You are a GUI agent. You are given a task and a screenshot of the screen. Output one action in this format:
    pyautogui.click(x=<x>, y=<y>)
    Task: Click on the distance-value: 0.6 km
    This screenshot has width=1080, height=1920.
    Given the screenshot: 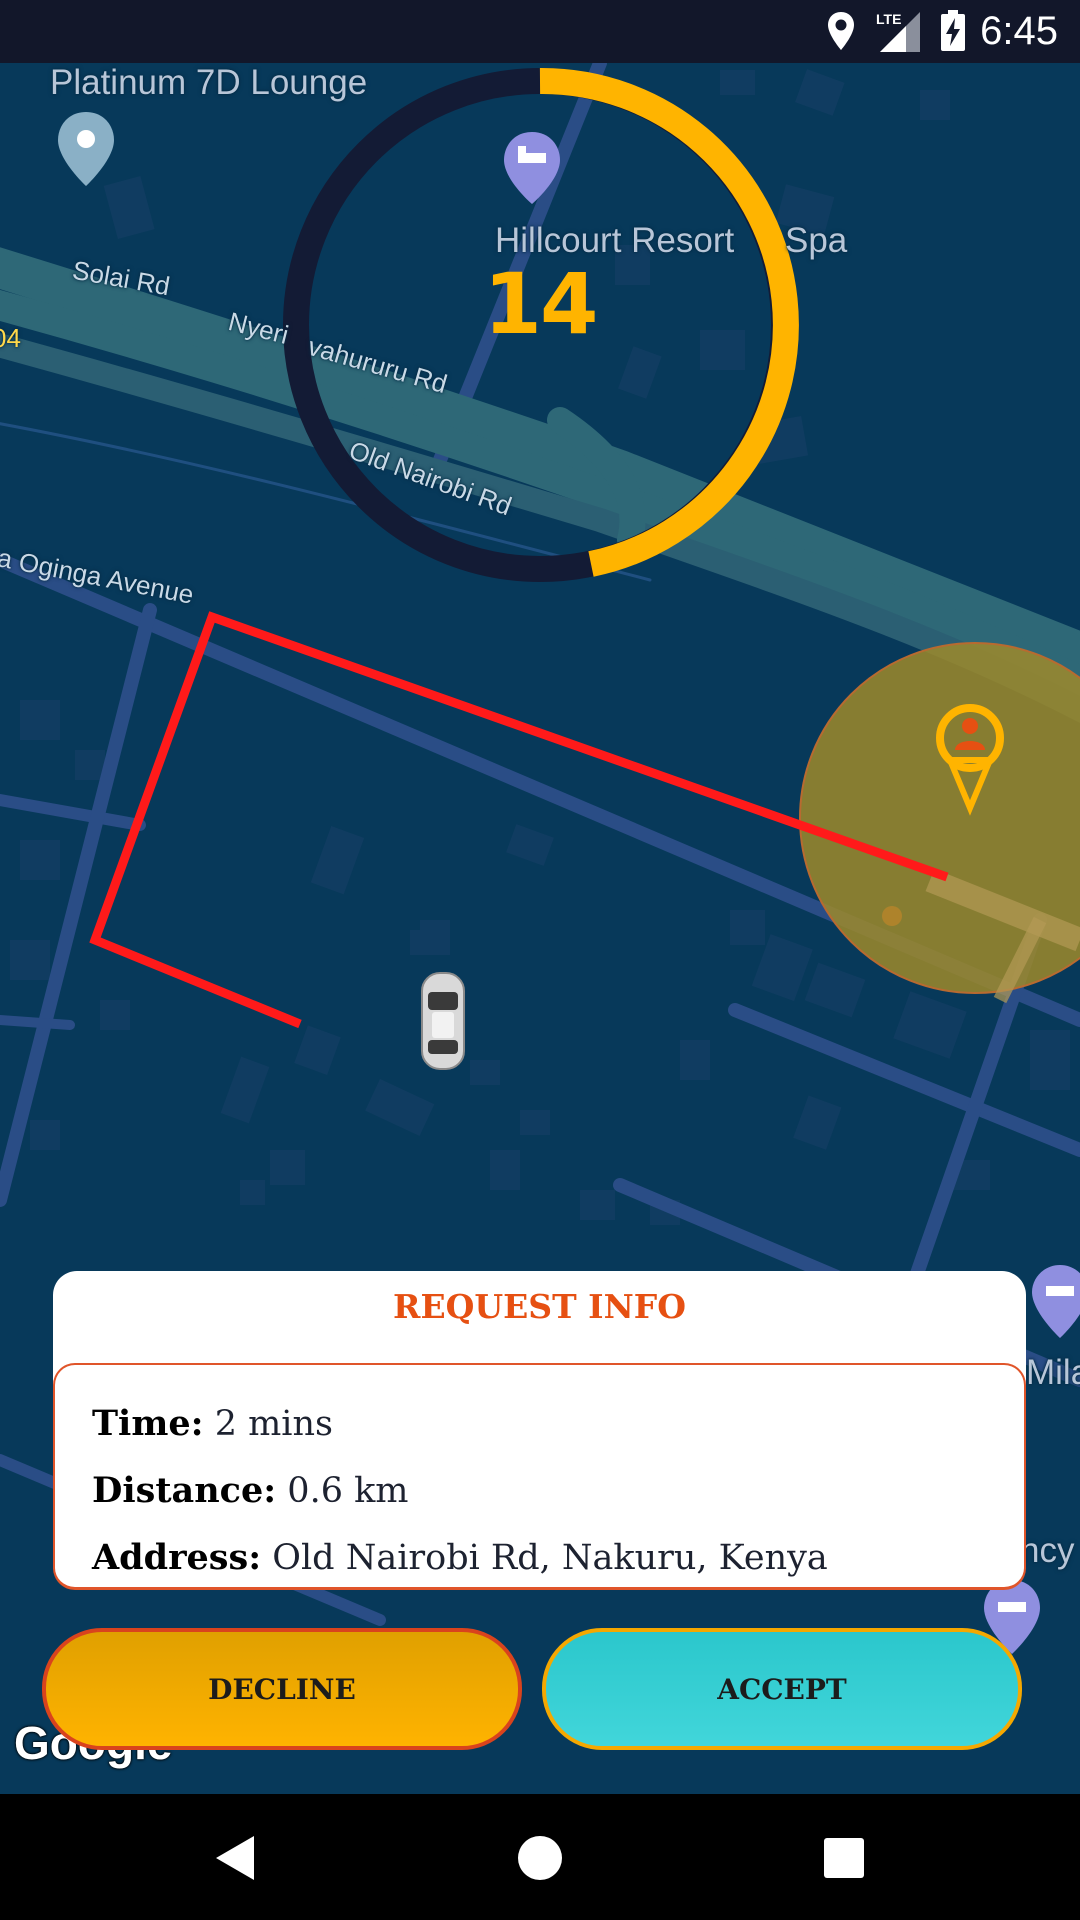 What is the action you would take?
    pyautogui.click(x=348, y=1491)
    